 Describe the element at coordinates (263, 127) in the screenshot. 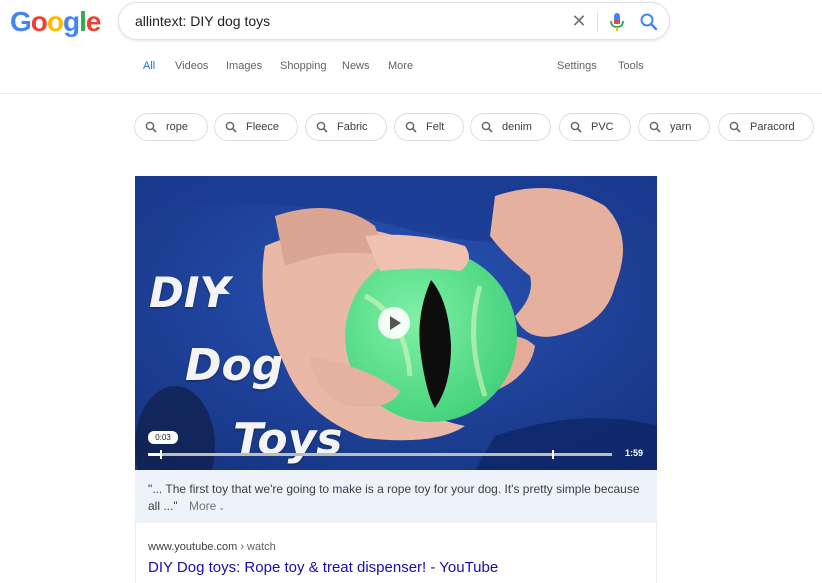

I see `chip-label: Fleece` at that location.